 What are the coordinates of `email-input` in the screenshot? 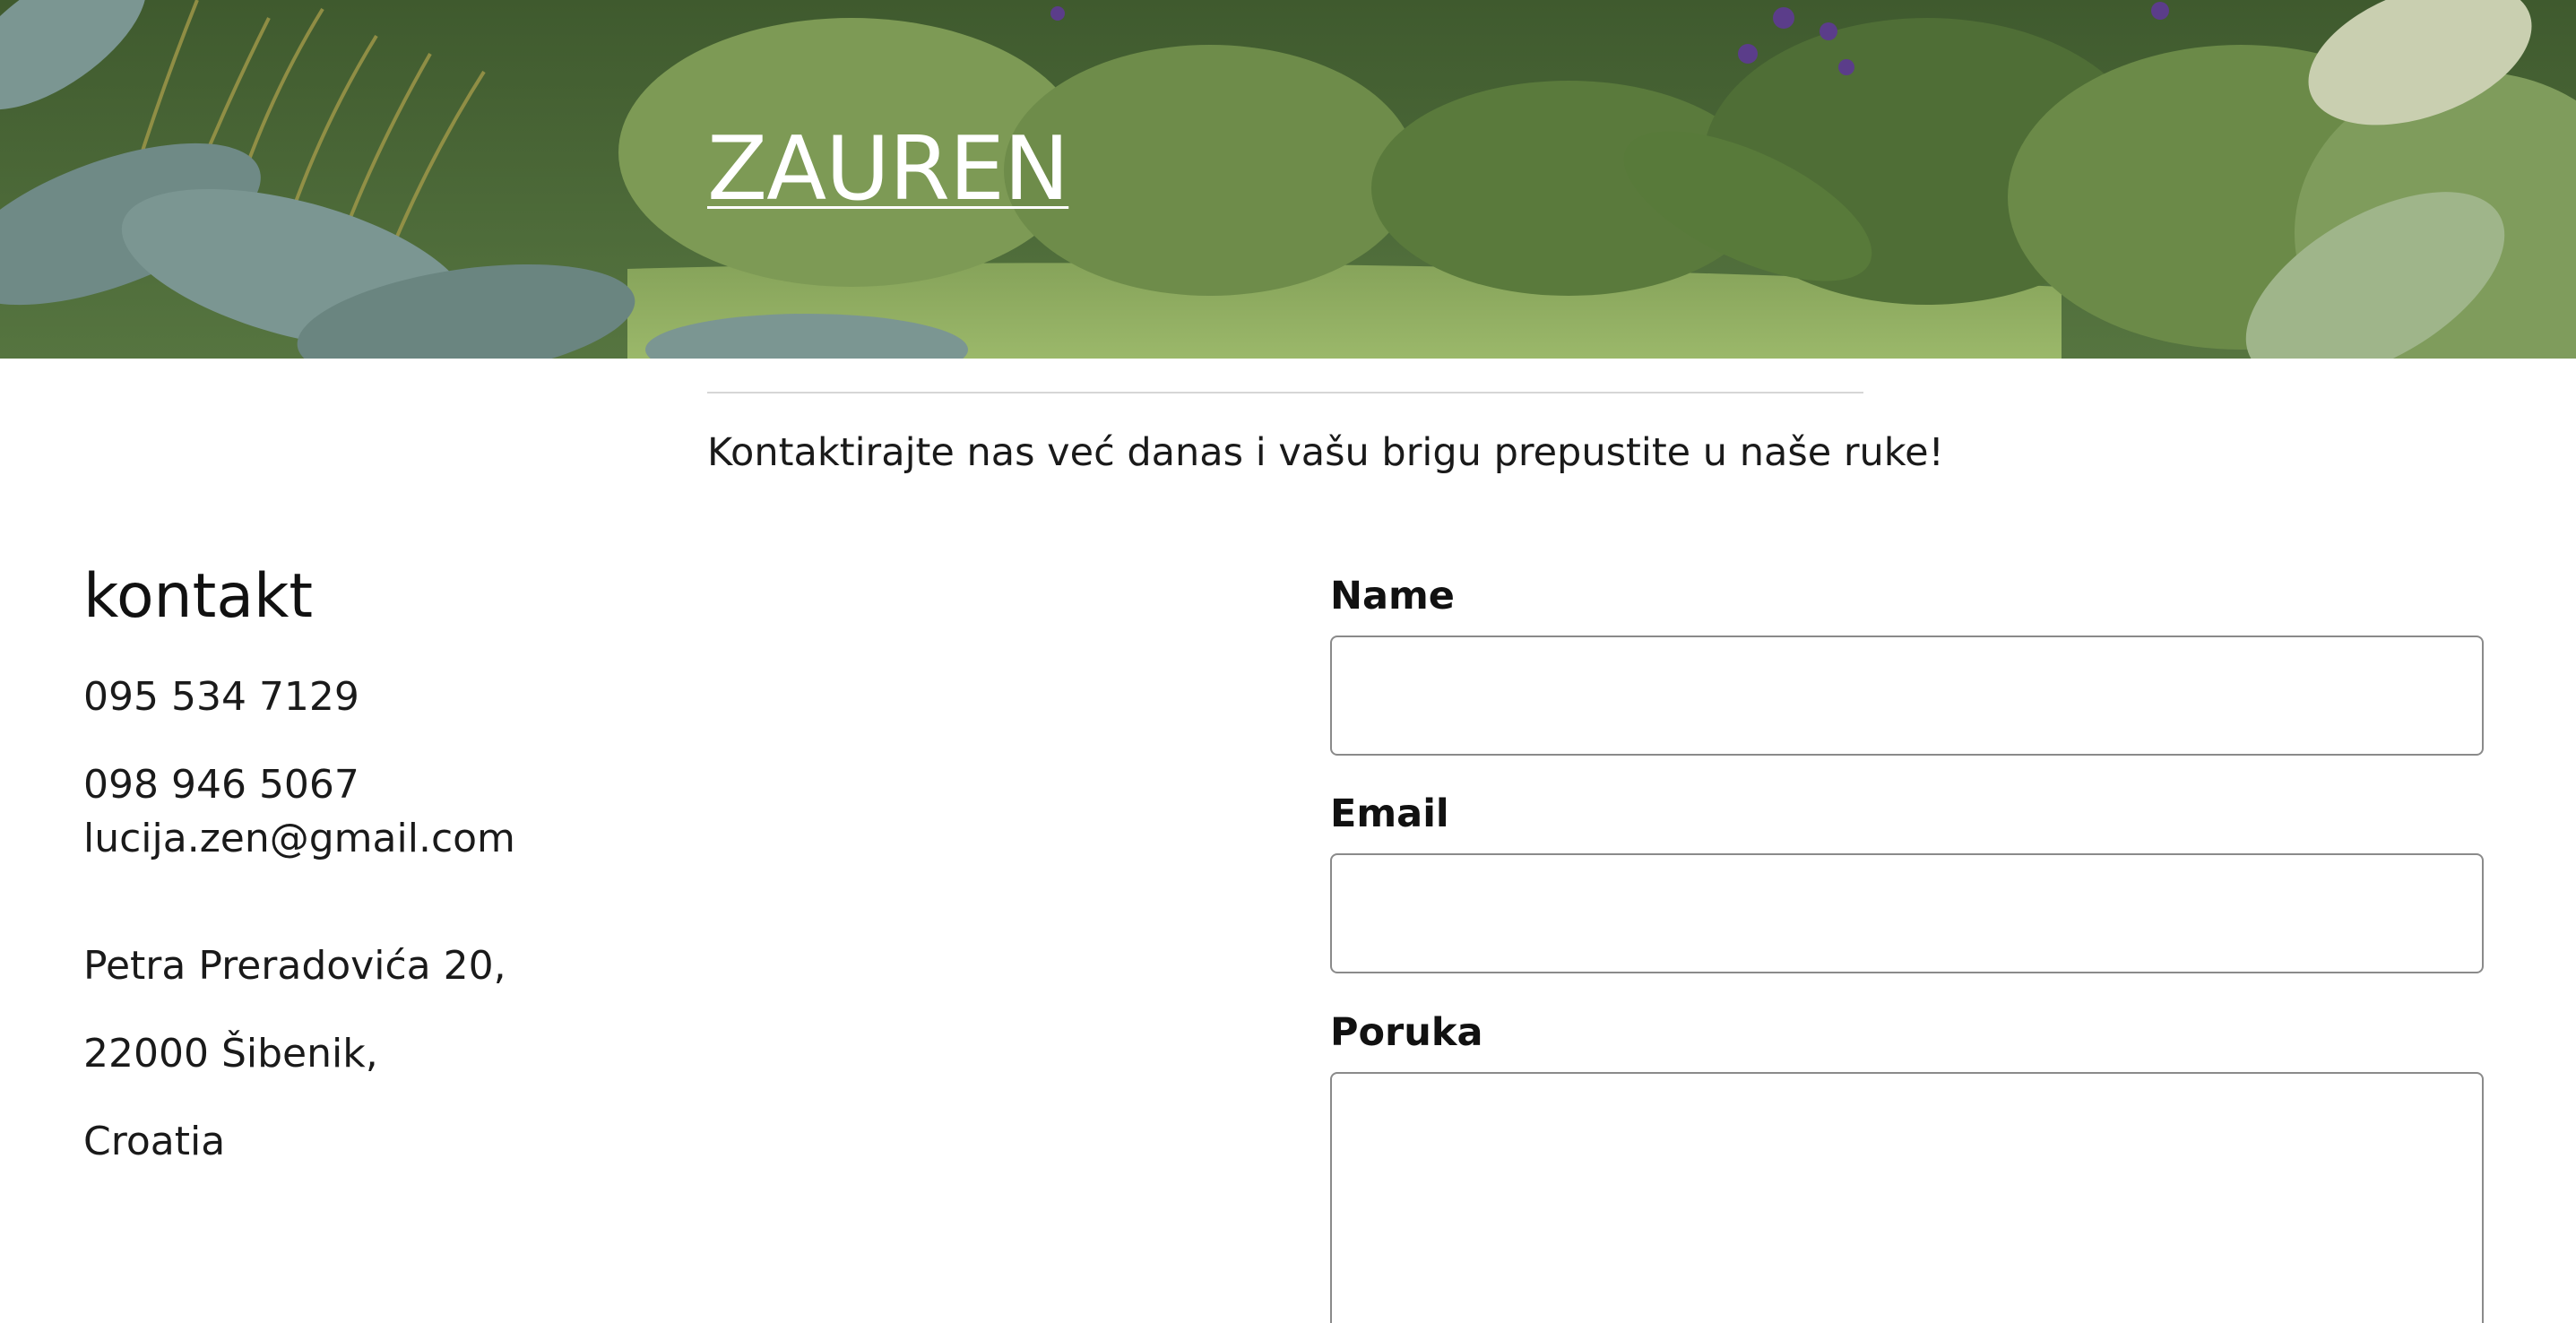 It's located at (1907, 913).